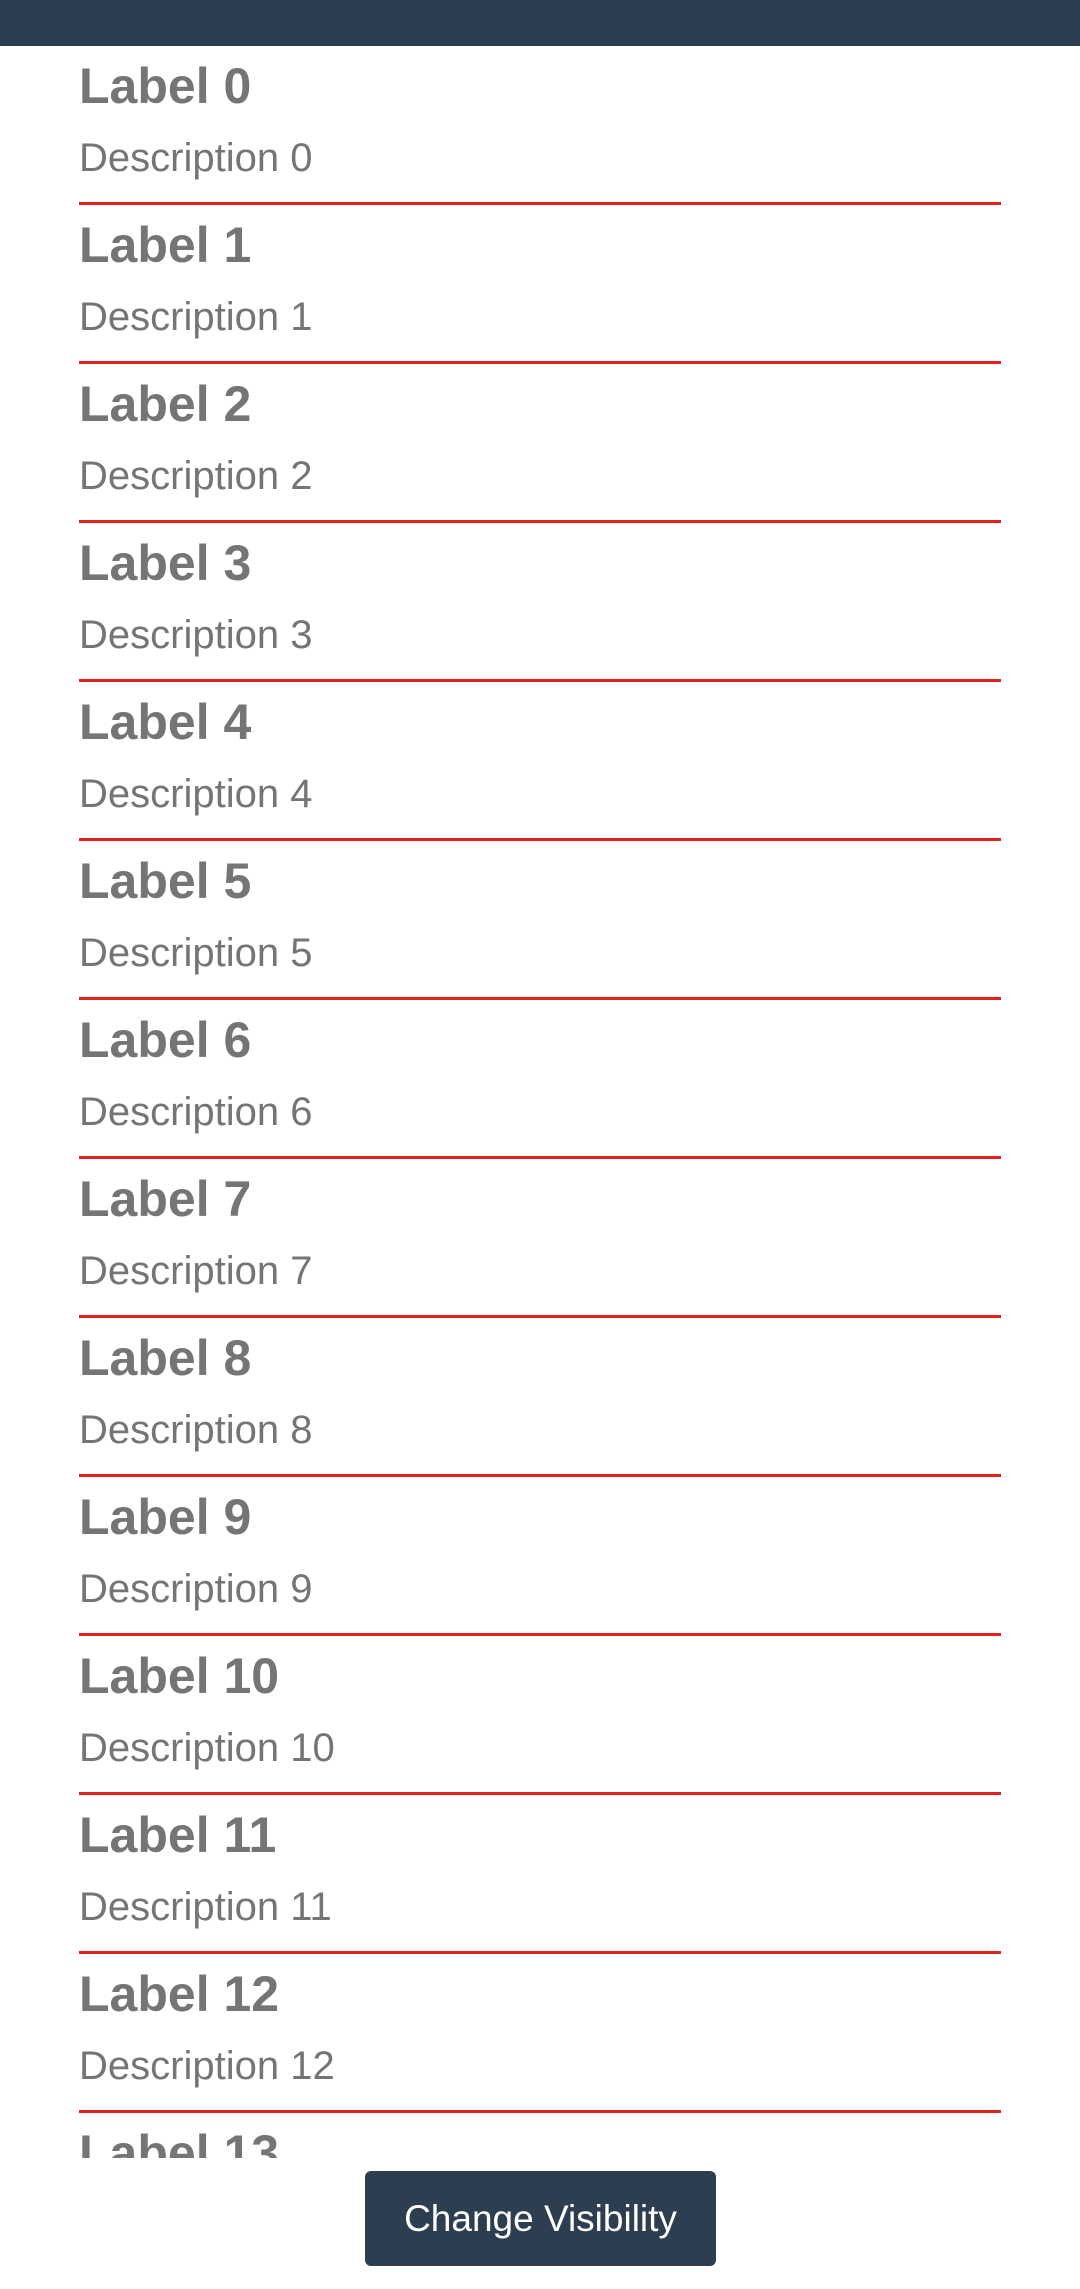  What do you see at coordinates (165, 404) in the screenshot?
I see `item-label: Label 2` at bounding box center [165, 404].